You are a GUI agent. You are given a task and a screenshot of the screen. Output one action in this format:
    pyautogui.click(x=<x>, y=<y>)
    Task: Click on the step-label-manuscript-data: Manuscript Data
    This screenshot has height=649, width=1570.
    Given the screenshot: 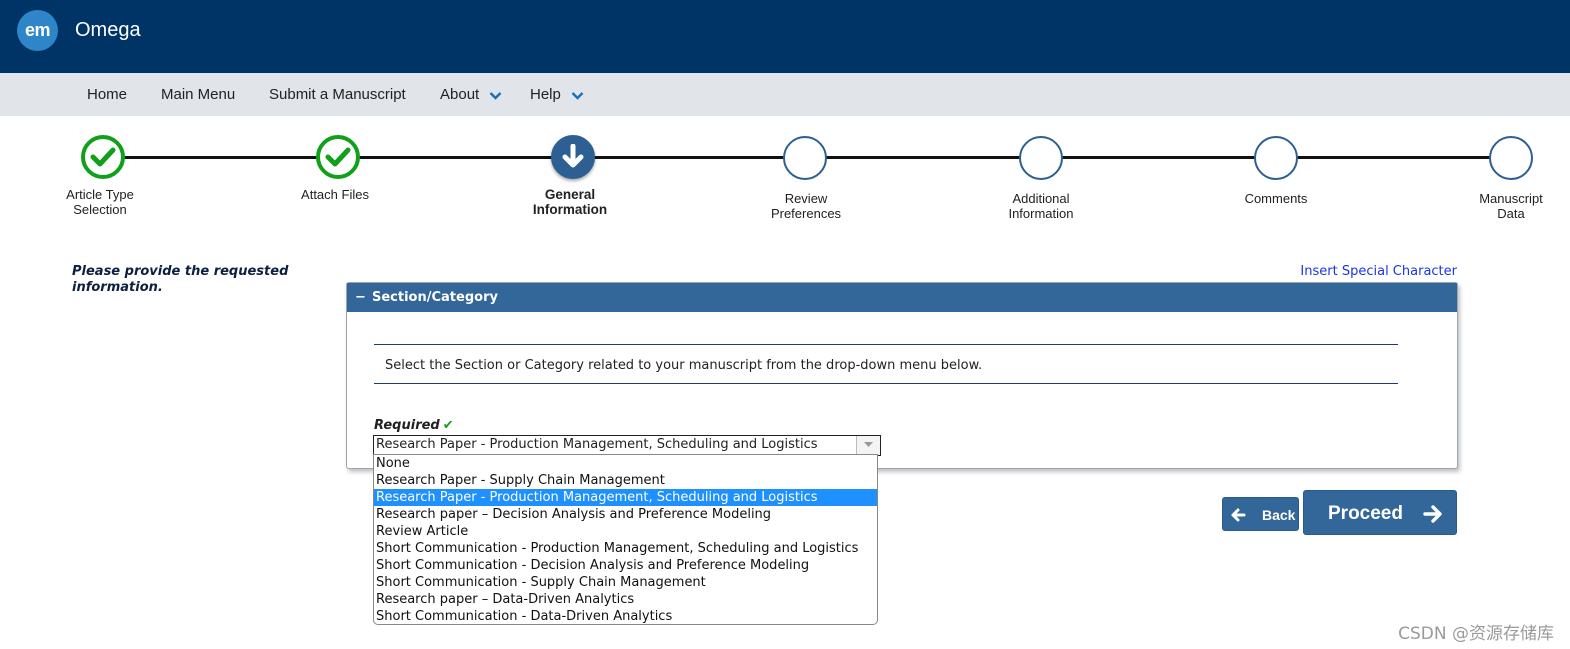 What is the action you would take?
    pyautogui.click(x=1511, y=206)
    